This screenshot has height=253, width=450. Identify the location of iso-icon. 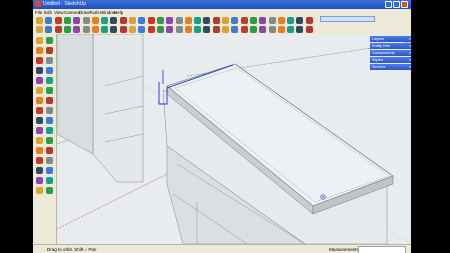
(170, 29).